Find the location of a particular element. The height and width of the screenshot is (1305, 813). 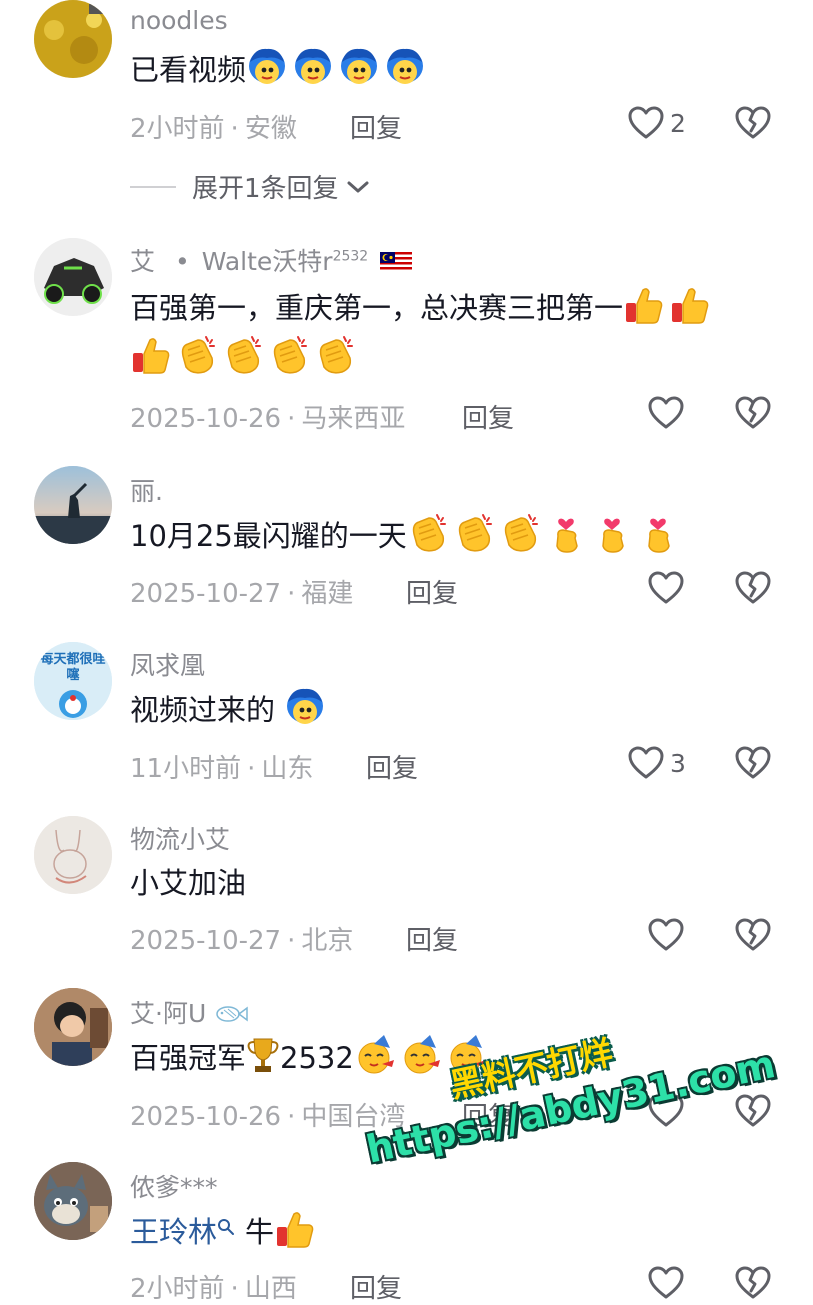

comment-location: 福建 is located at coordinates (327, 594).